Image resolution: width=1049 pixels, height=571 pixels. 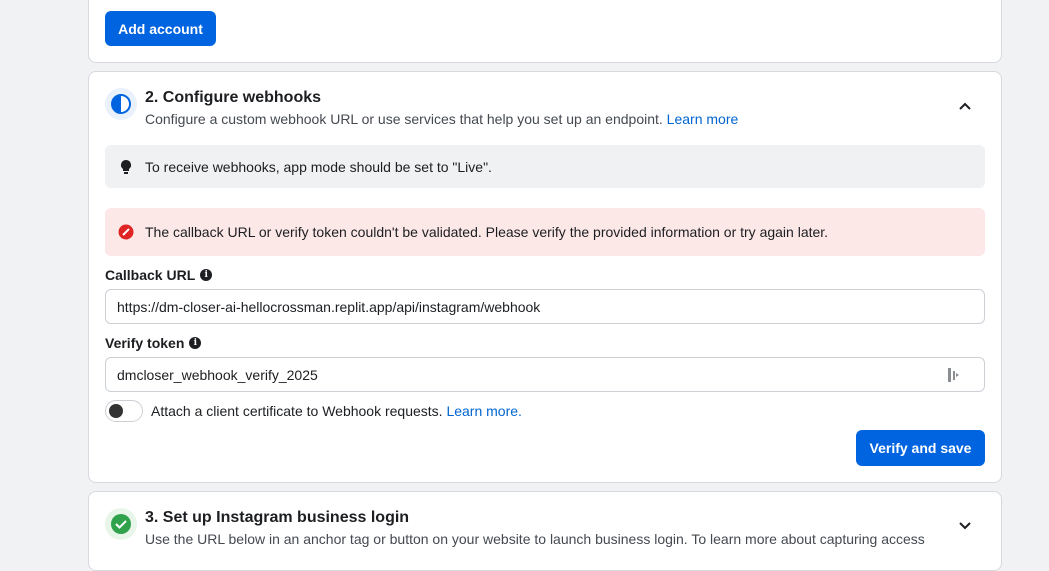 I want to click on lightbulb-icon, so click(x=125, y=167).